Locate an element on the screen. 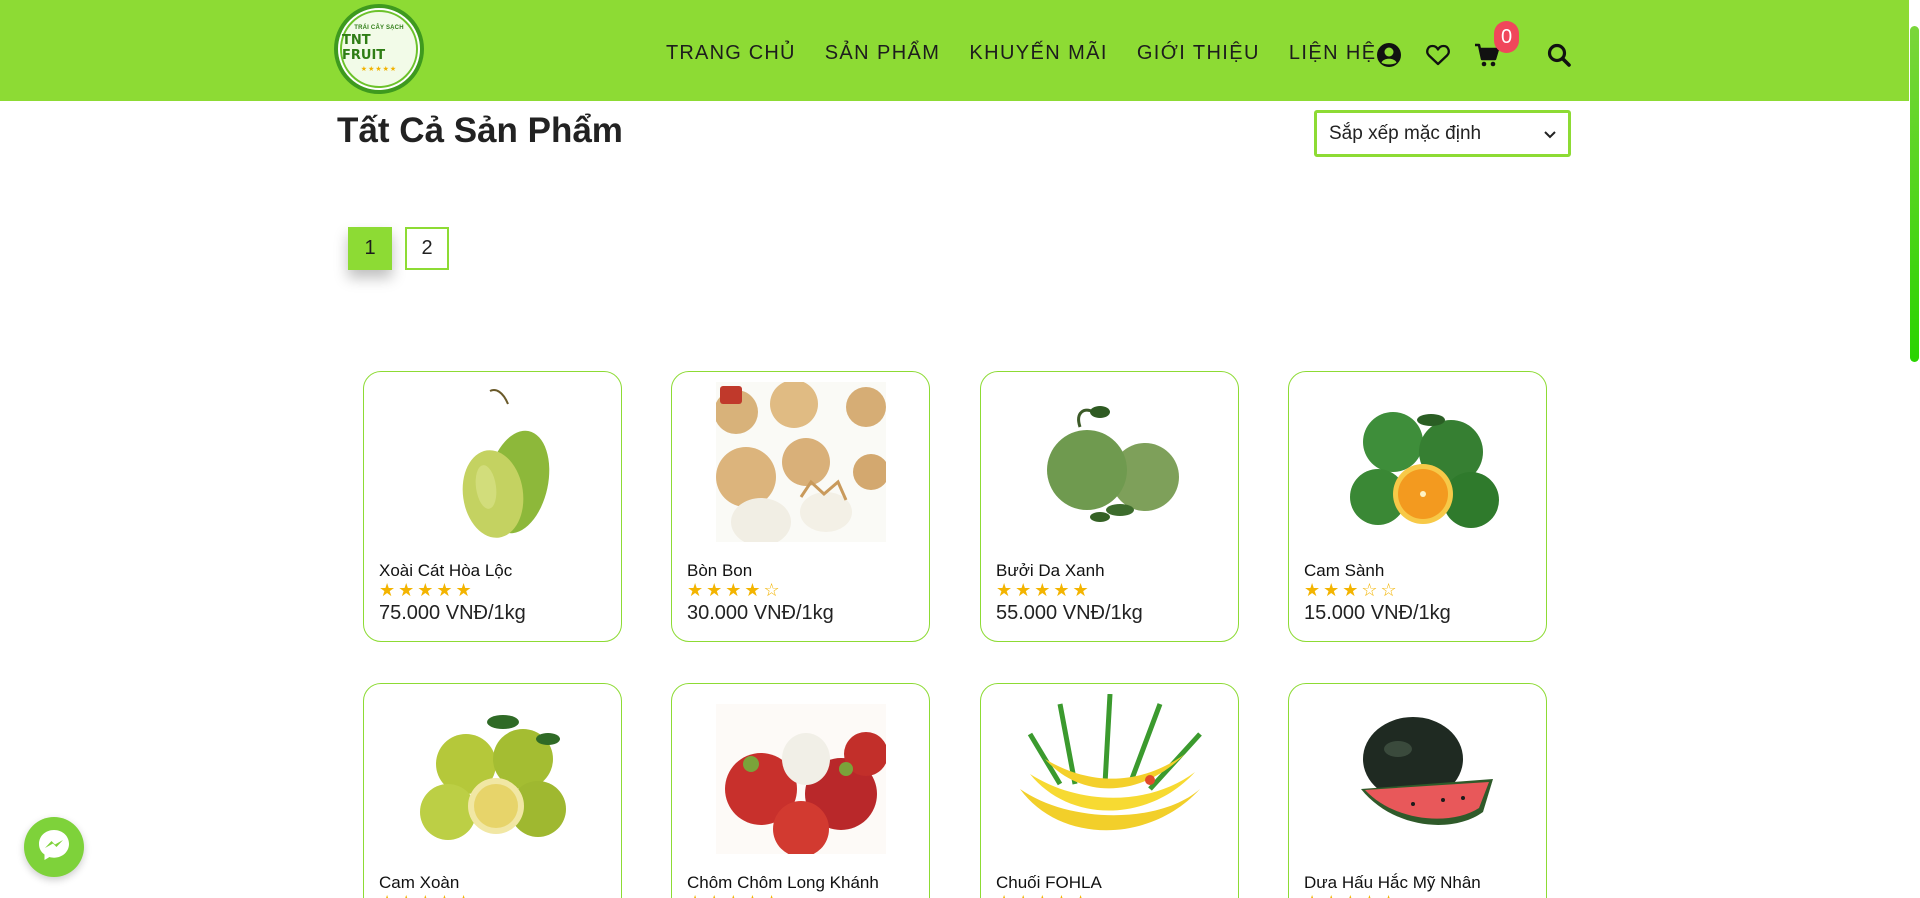  product-card: Chuối FOHLA ★★★★★ is located at coordinates (1109, 790).